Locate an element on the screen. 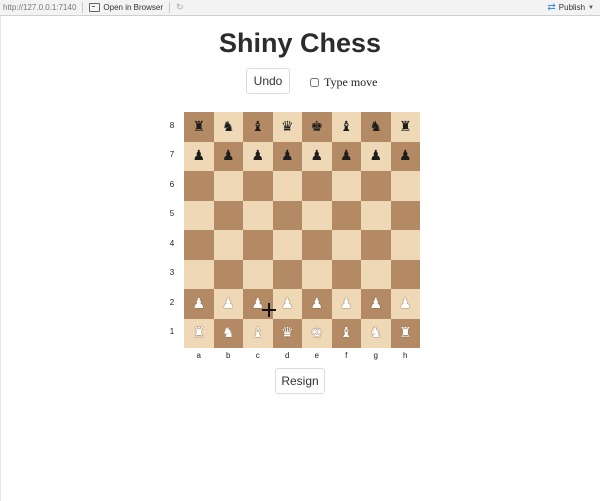 This screenshot has width=600, height=501. square-c5 is located at coordinates (258, 215).